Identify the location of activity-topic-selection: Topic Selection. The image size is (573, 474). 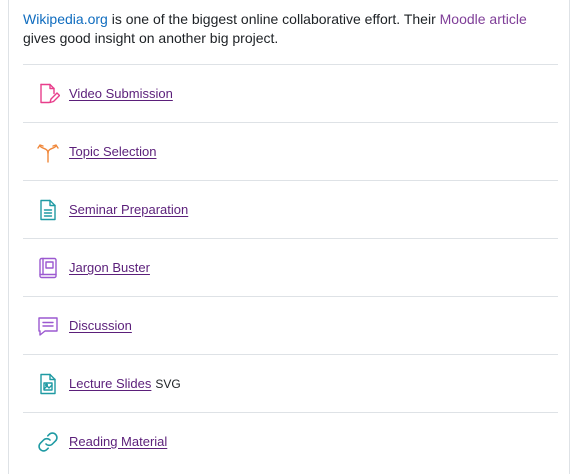
(290, 151).